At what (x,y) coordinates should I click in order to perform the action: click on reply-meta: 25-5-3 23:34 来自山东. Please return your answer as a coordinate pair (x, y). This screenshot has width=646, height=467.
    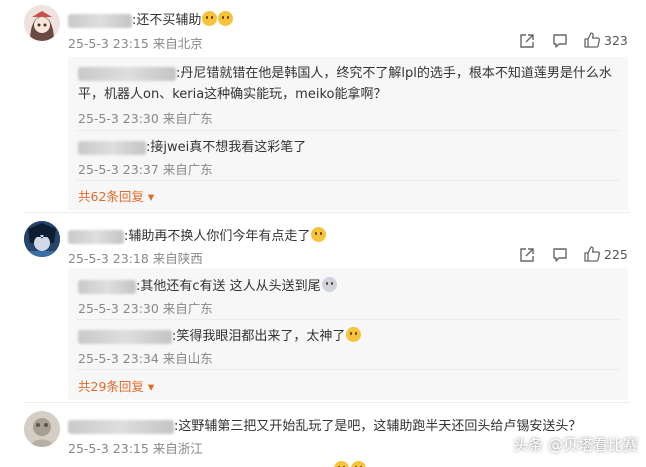
    Looking at the image, I should click on (145, 358).